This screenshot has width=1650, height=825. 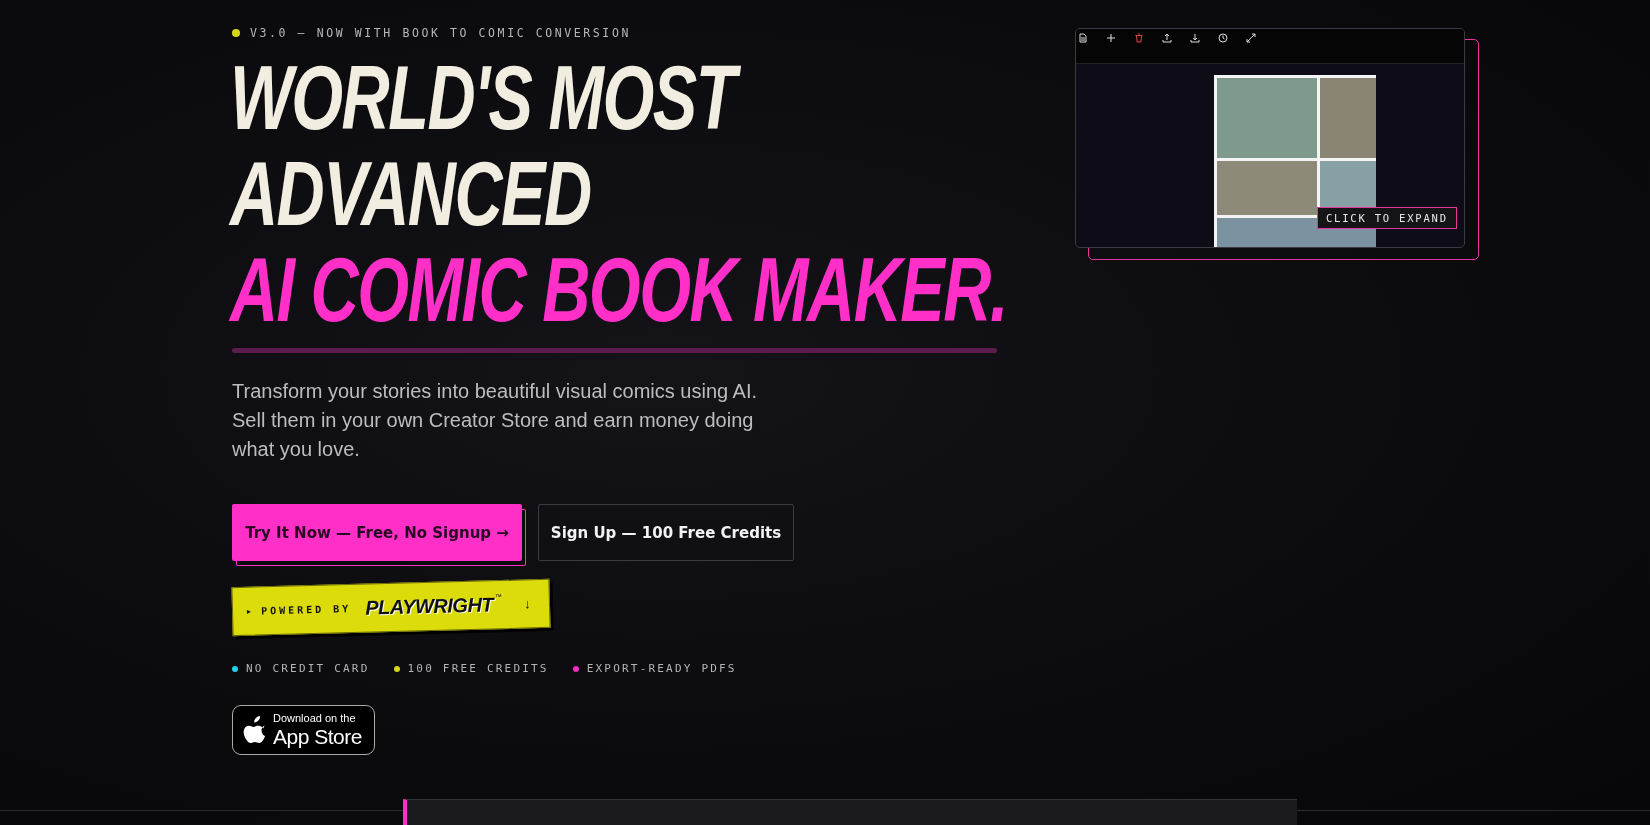 What do you see at coordinates (308, 668) in the screenshot?
I see `feature-label: NO CREDIT CARD` at bounding box center [308, 668].